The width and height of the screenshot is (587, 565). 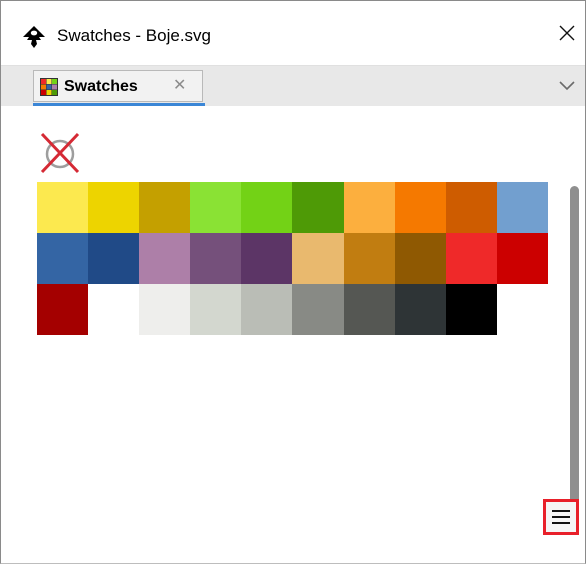 I want to click on tab-swatches: Swatches ✕, so click(x=118, y=86).